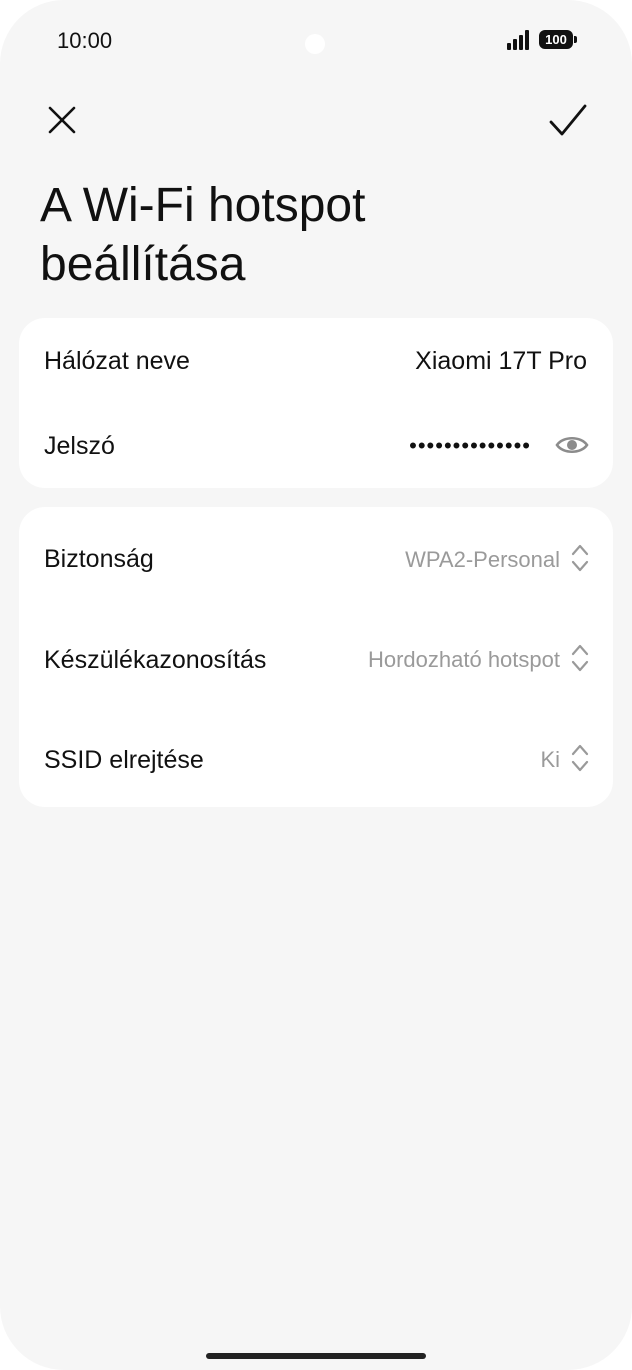  Describe the element at coordinates (316, 1356) in the screenshot. I see `home-indicator` at that location.